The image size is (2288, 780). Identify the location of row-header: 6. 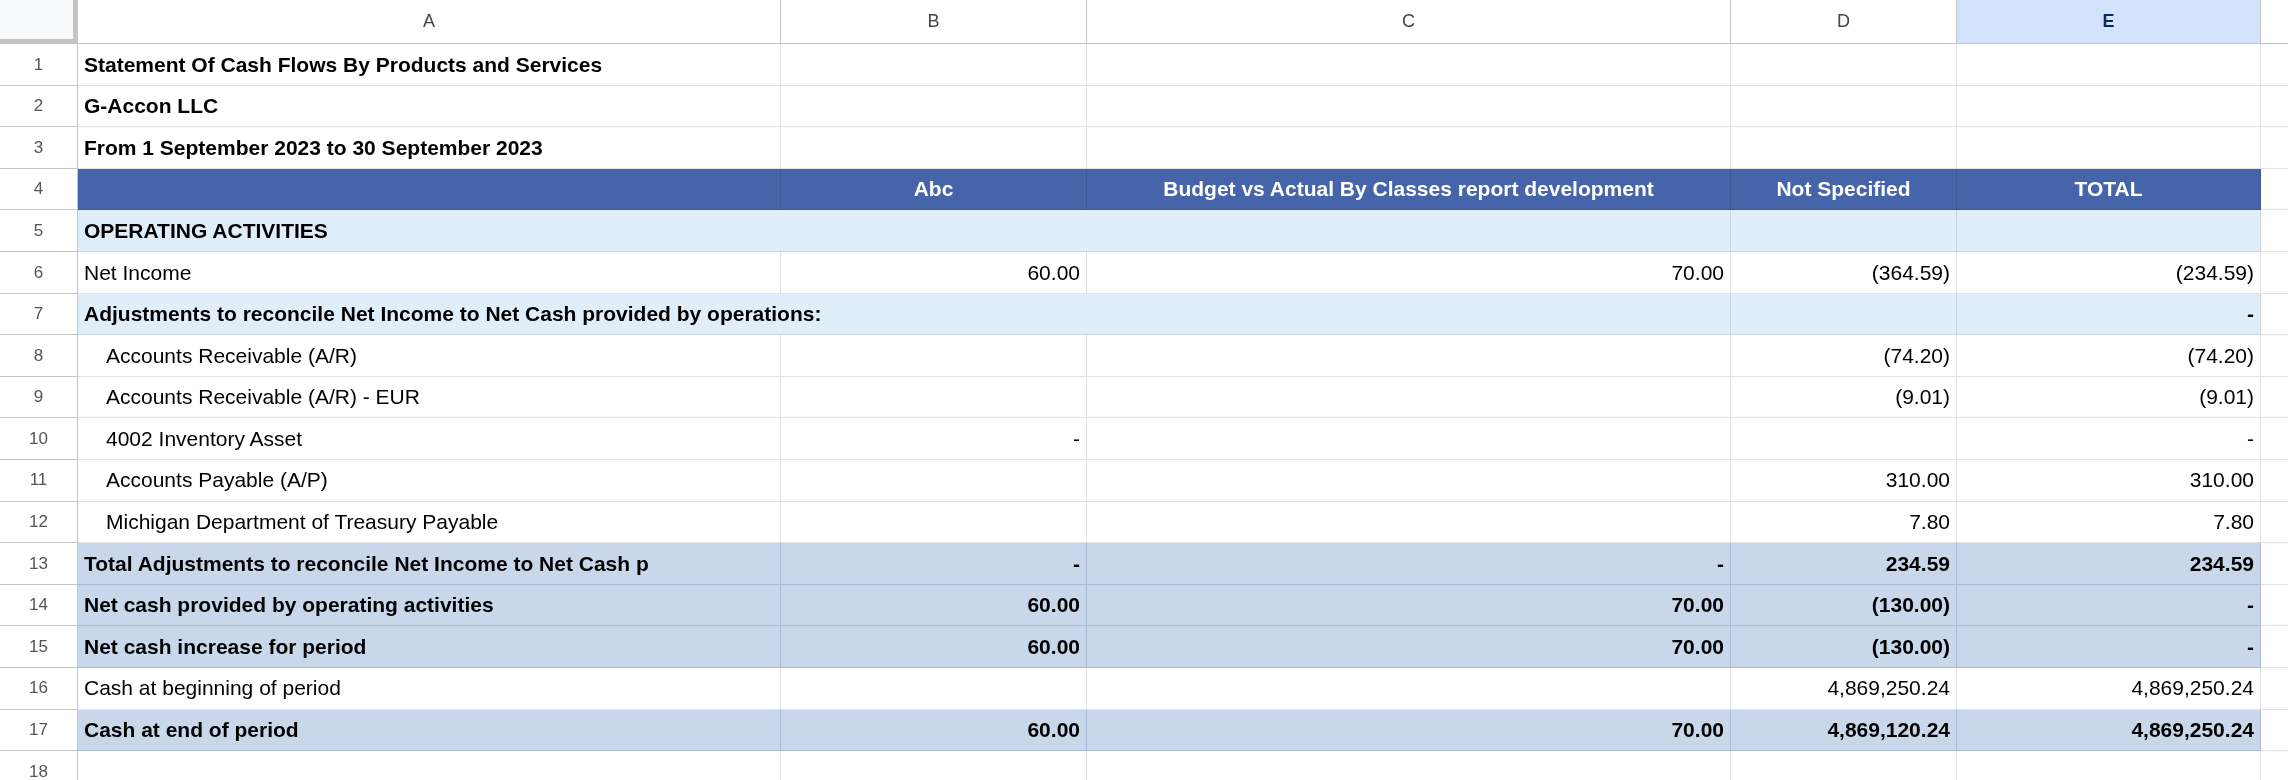
(39, 272).